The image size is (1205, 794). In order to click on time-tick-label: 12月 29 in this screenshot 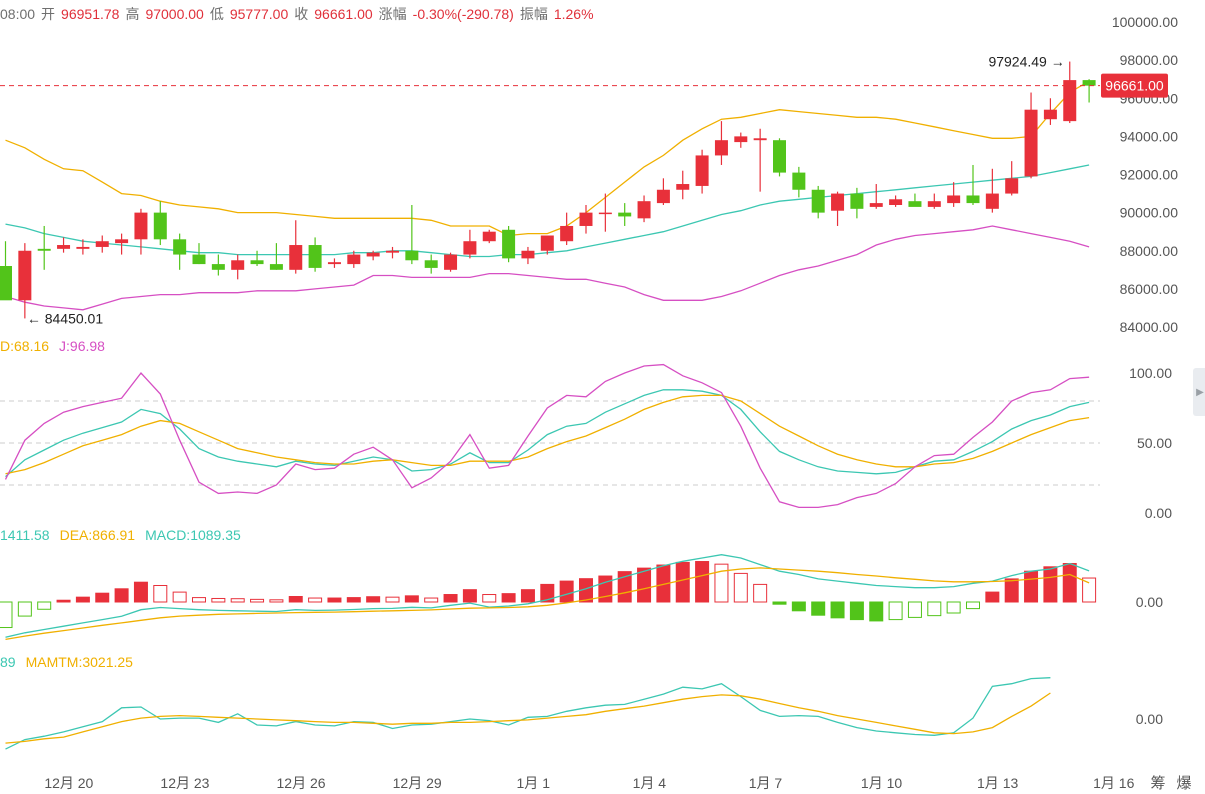, I will do `click(417, 783)`.